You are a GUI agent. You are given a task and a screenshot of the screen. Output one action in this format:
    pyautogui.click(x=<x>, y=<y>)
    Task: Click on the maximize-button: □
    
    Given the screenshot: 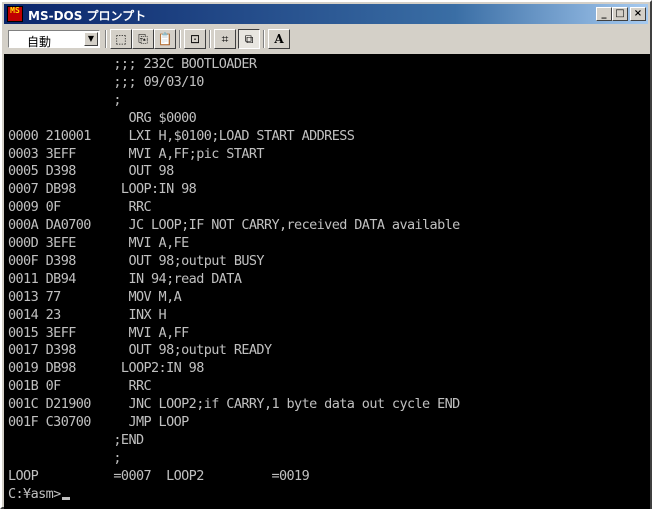 What is the action you would take?
    pyautogui.click(x=620, y=14)
    